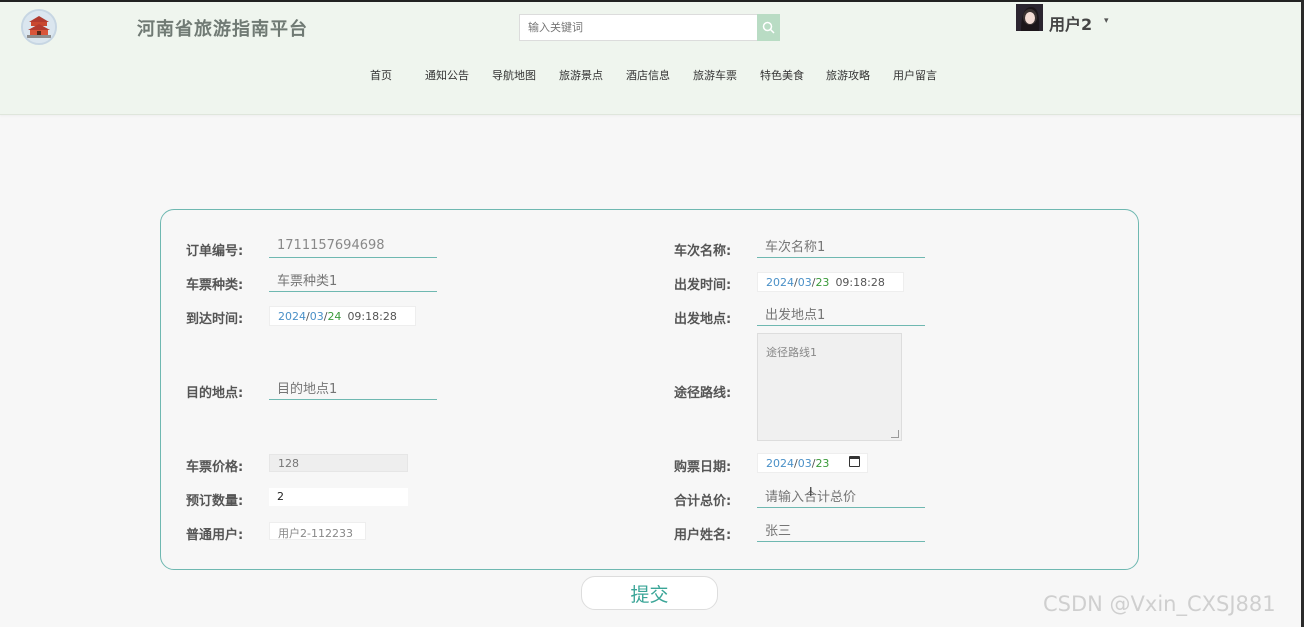 This screenshot has width=1304, height=627. What do you see at coordinates (652, 1) in the screenshot?
I see `window-top-border` at bounding box center [652, 1].